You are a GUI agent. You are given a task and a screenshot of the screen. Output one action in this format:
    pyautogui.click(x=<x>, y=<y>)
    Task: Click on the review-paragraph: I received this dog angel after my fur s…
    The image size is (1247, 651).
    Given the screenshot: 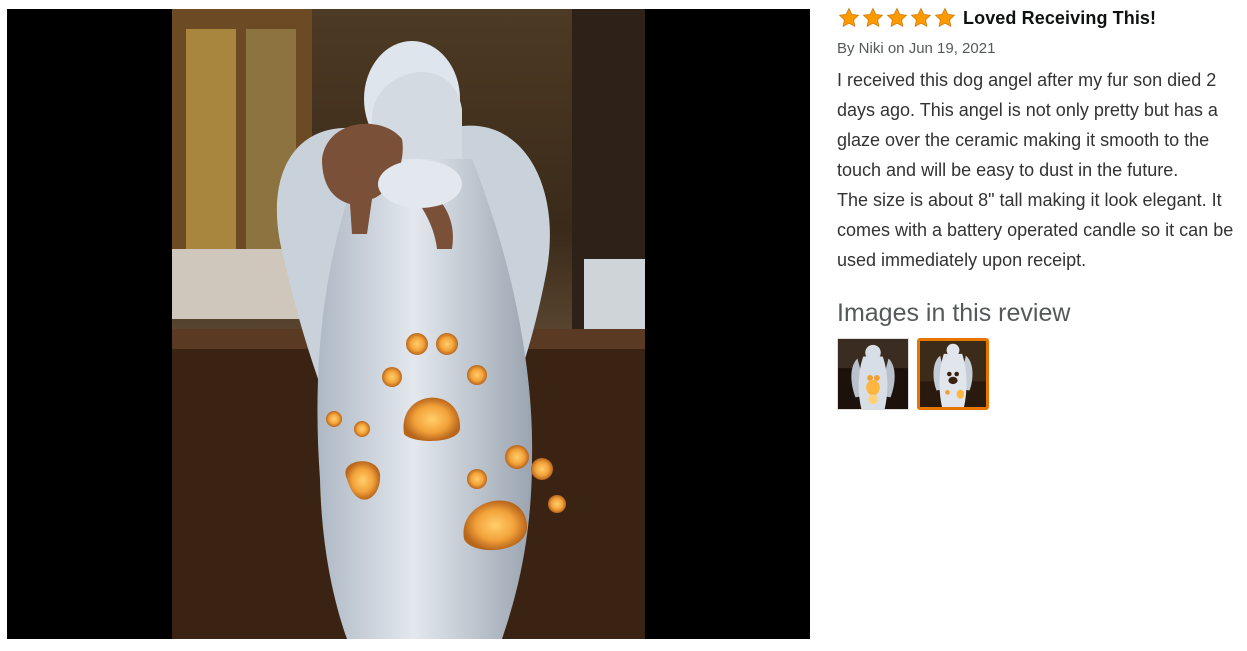 What is the action you would take?
    pyautogui.click(x=1027, y=125)
    